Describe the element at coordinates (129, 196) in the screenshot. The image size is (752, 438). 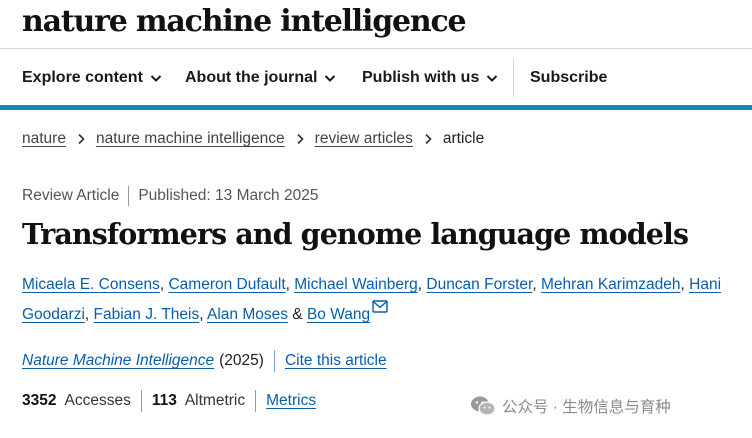
I see `meta-divider` at that location.